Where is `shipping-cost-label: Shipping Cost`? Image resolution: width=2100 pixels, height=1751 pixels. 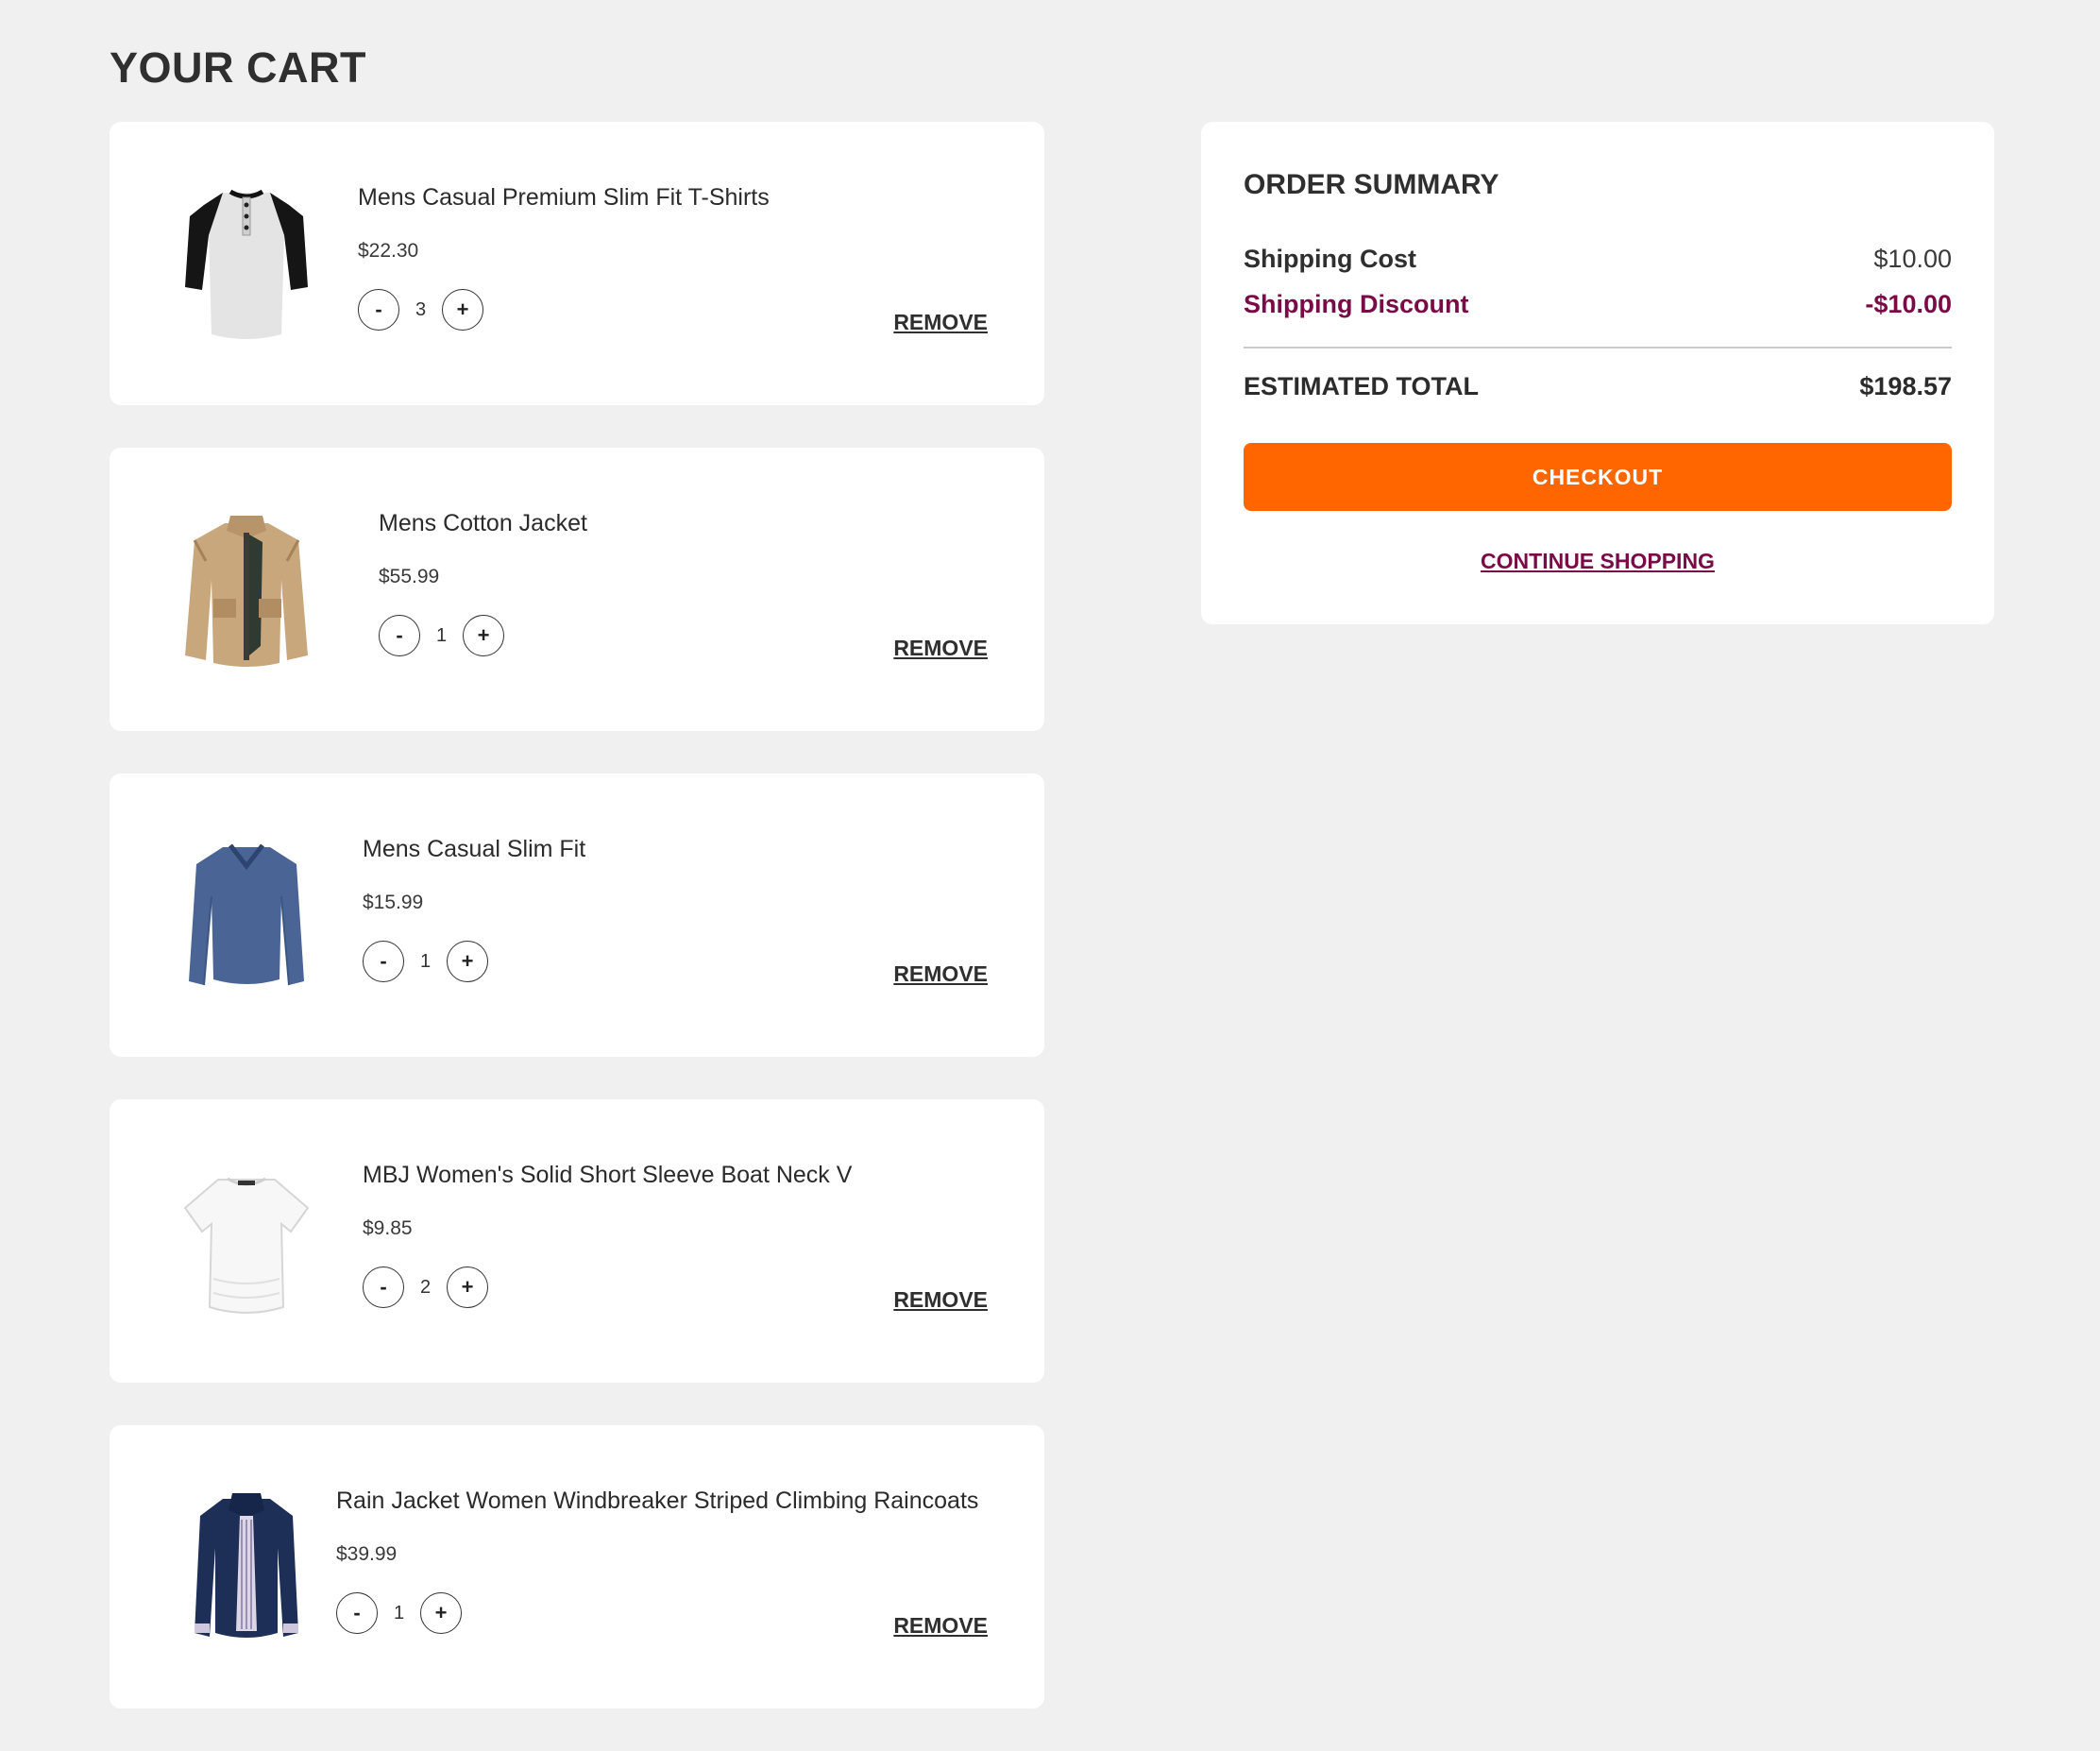 shipping-cost-label: Shipping Cost is located at coordinates (1330, 259).